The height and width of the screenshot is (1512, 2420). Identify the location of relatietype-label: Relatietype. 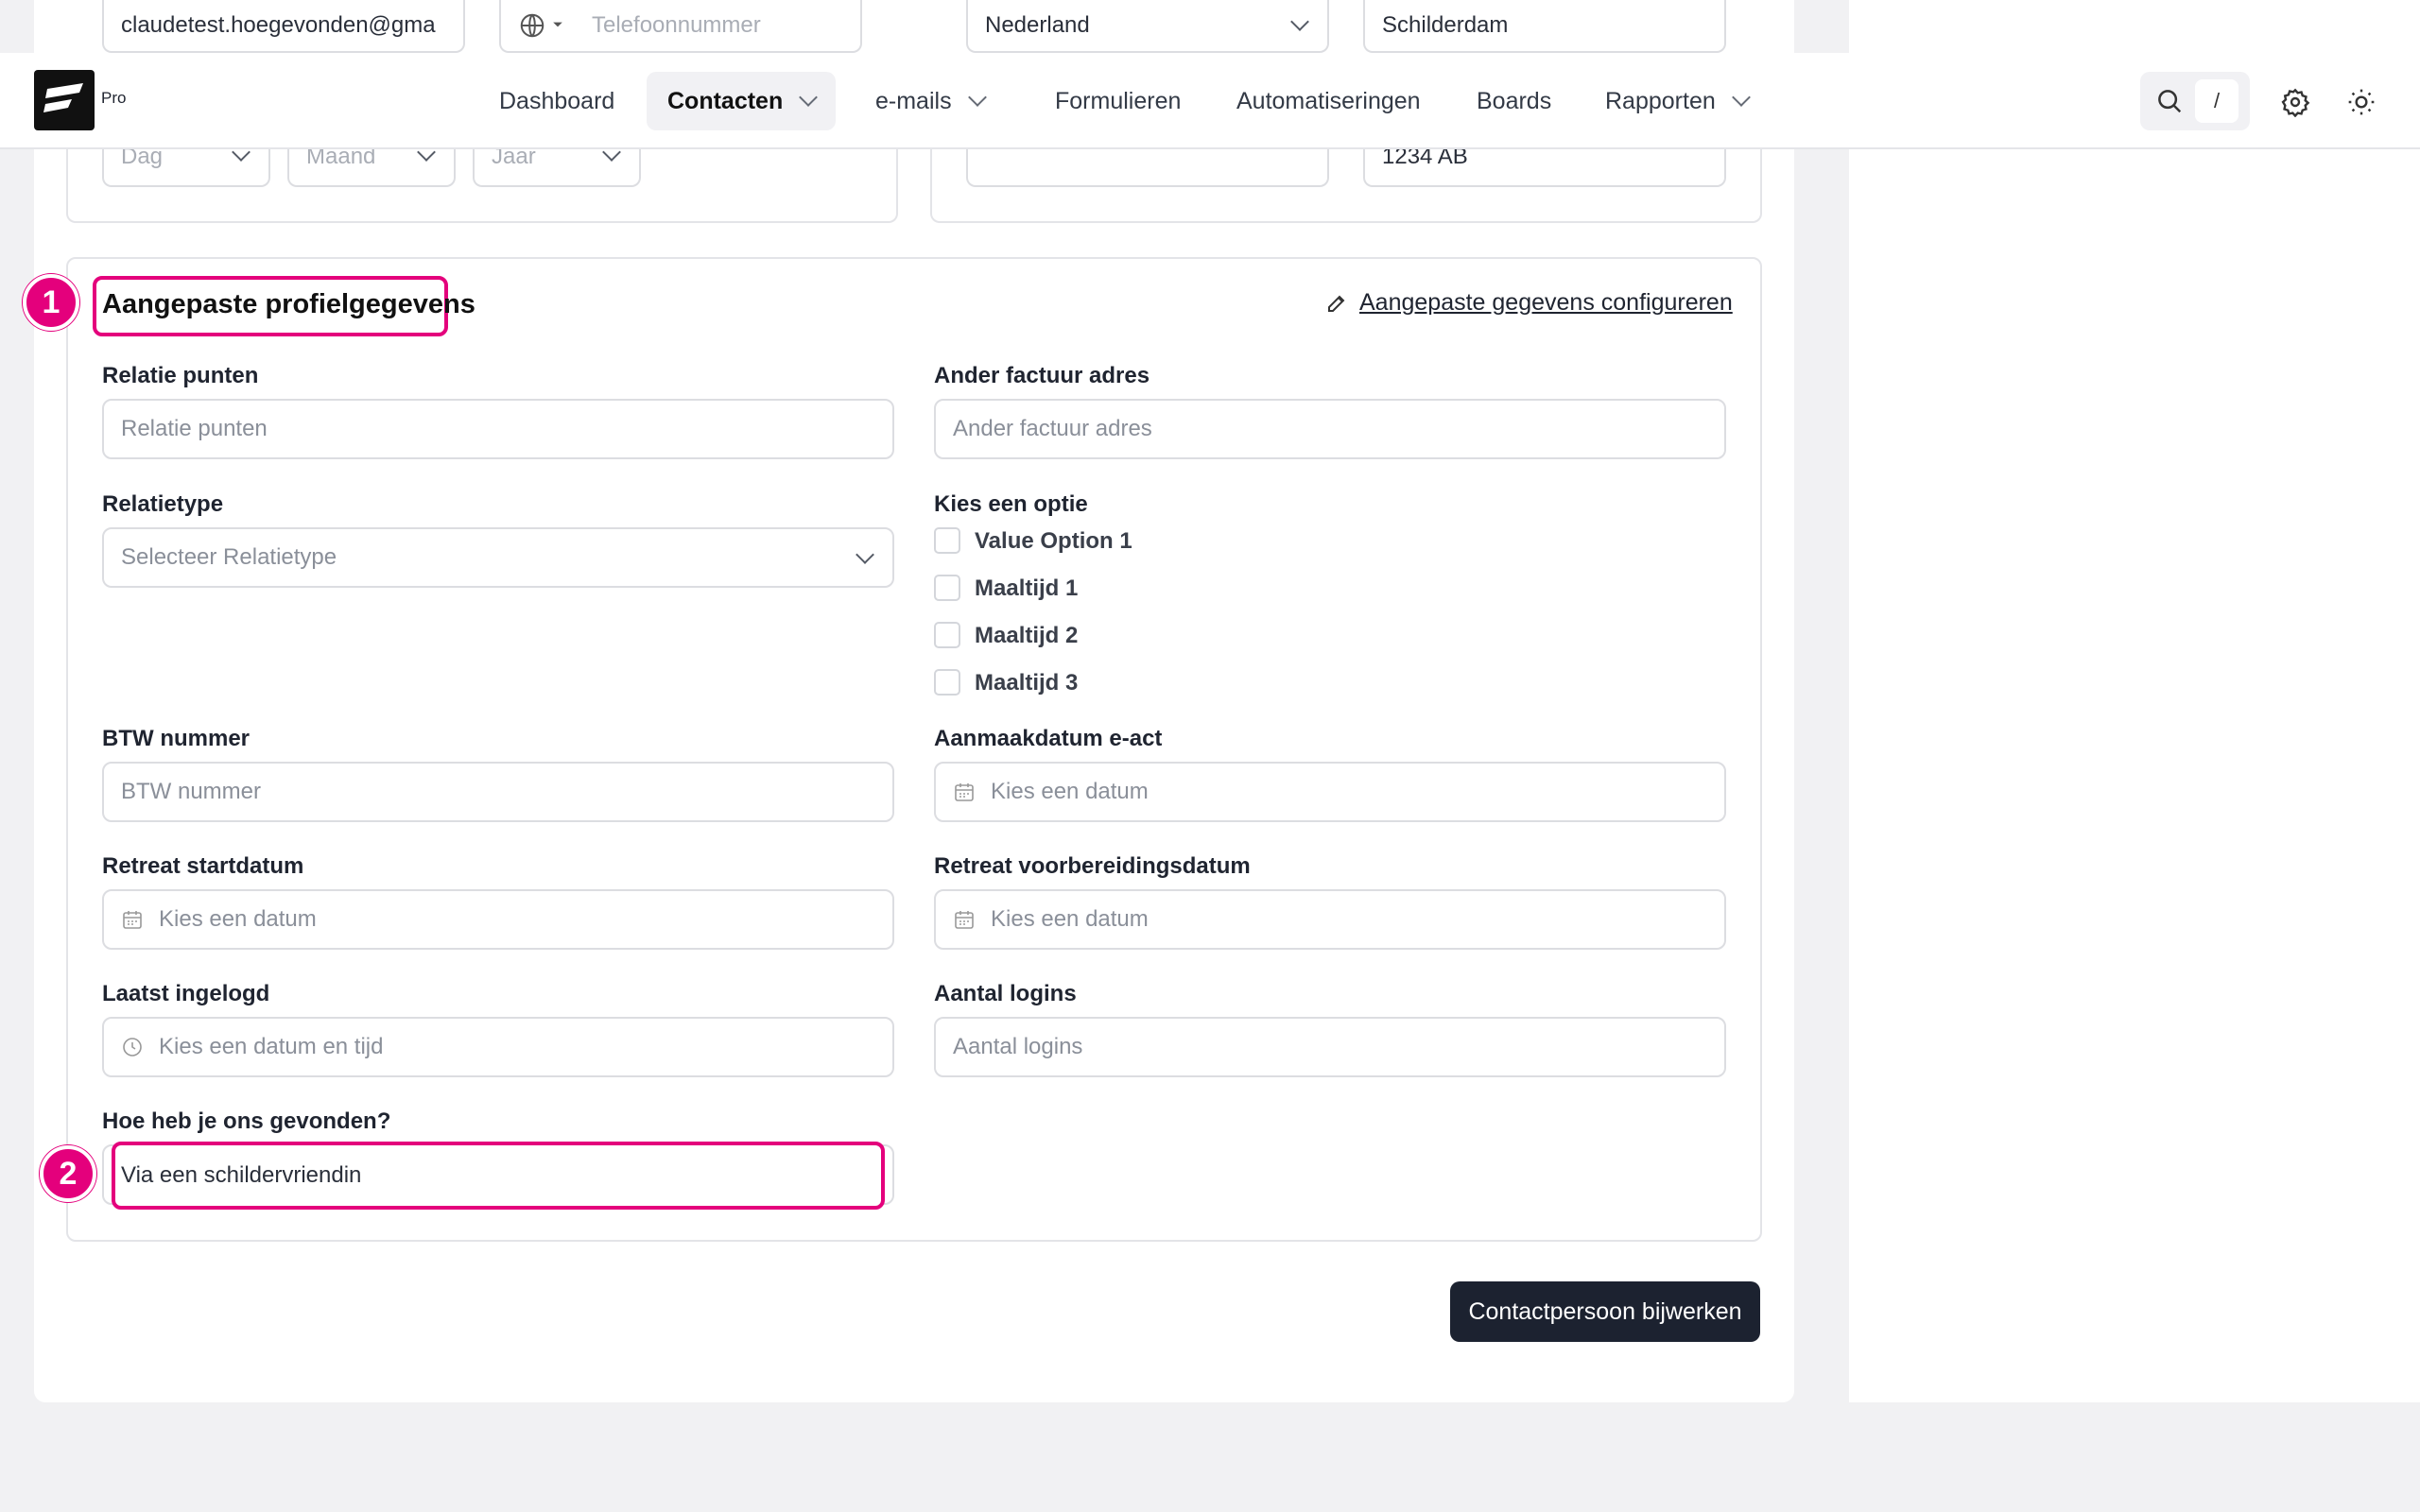
(163, 504).